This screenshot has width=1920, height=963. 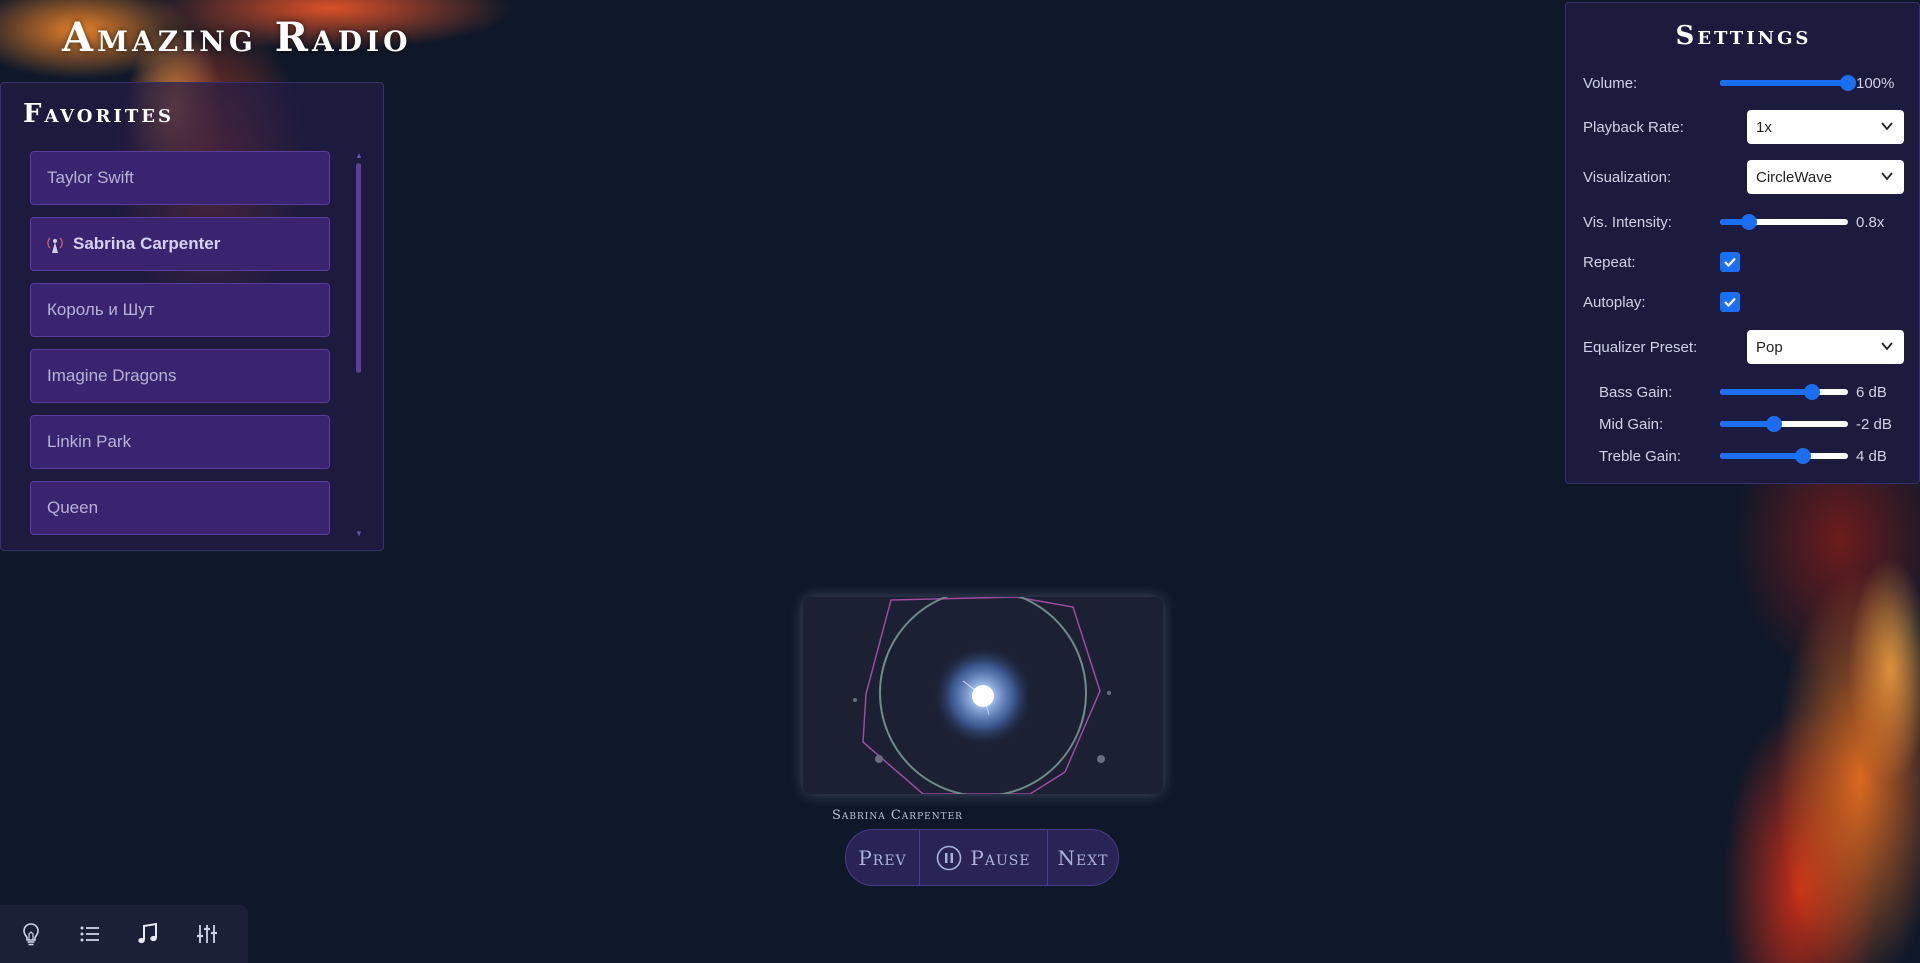 What do you see at coordinates (949, 857) in the screenshot?
I see `pause-icon` at bounding box center [949, 857].